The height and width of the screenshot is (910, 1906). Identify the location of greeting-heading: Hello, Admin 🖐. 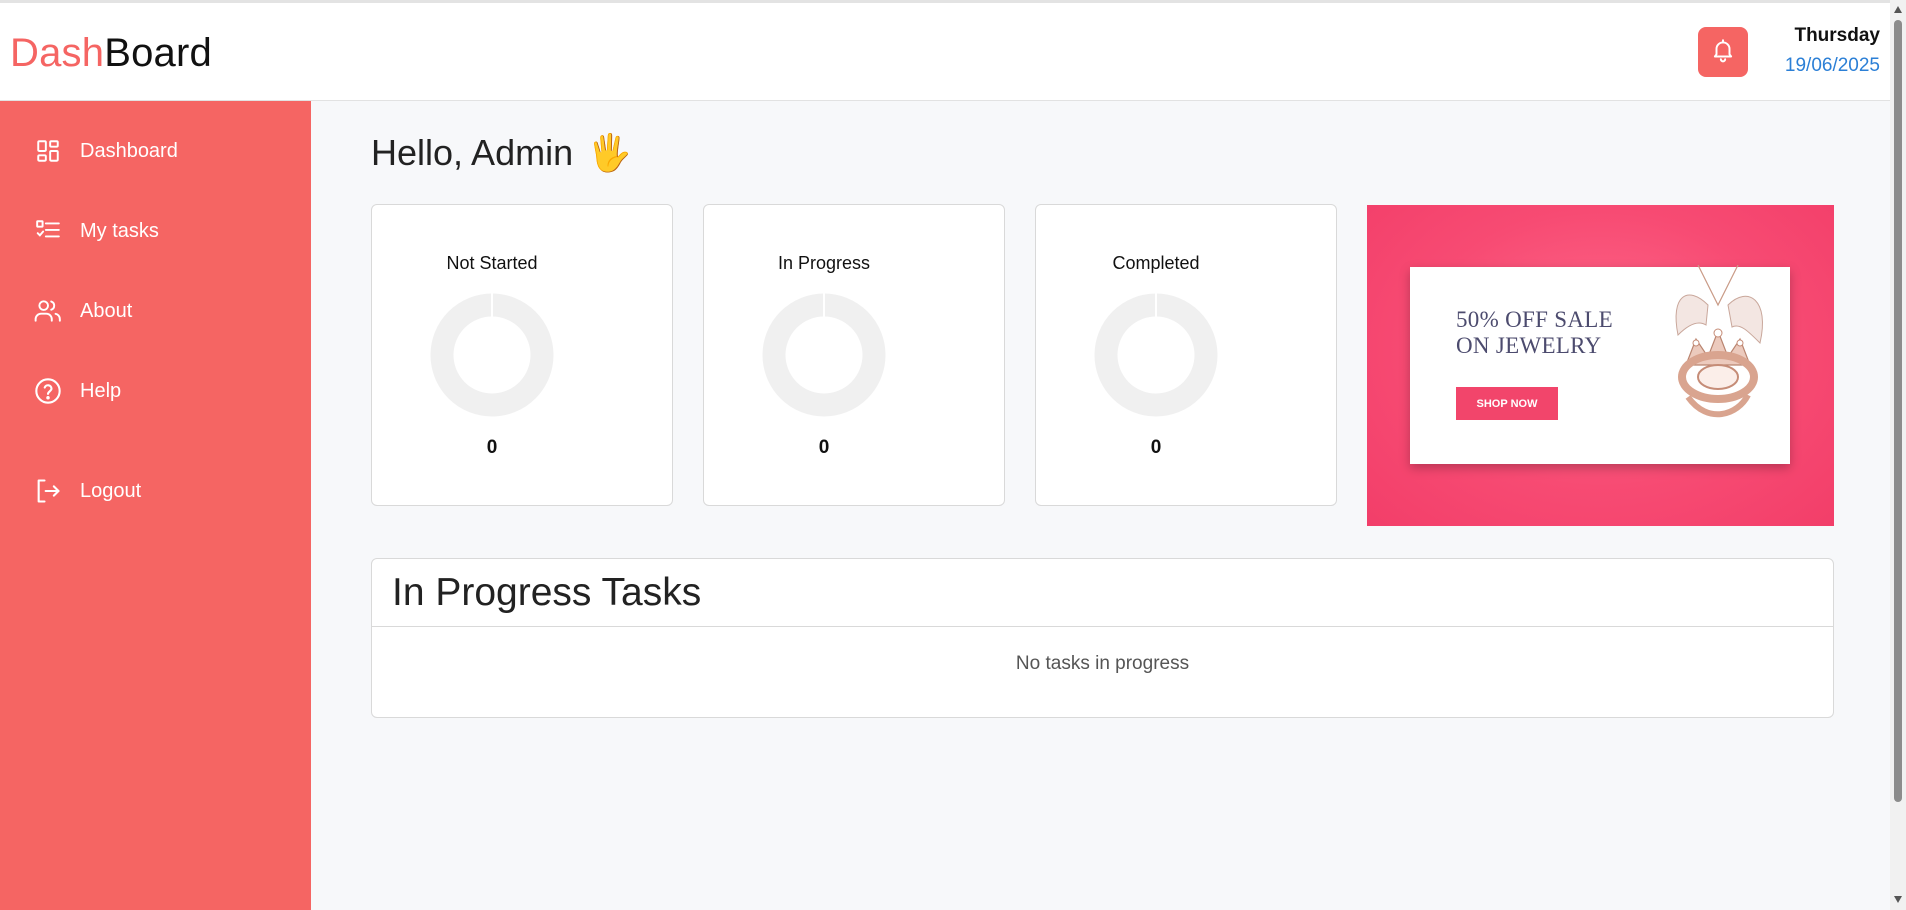
(501, 153).